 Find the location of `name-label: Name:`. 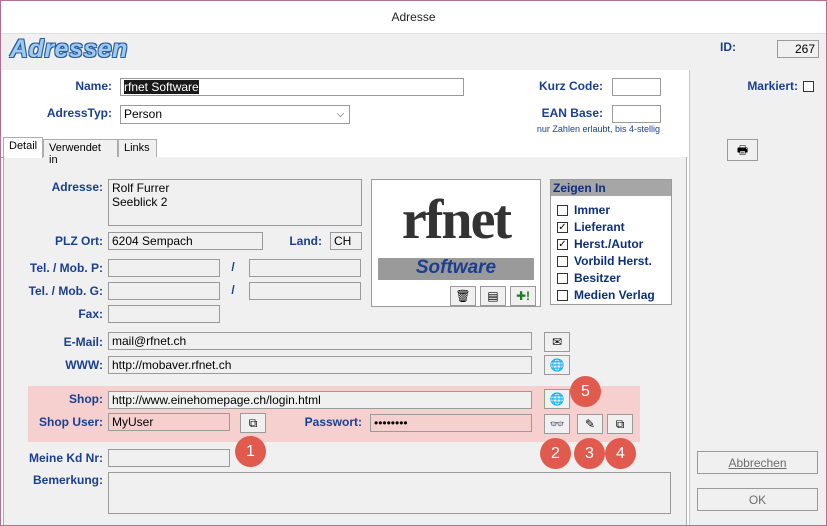

name-label: Name: is located at coordinates (93, 86).